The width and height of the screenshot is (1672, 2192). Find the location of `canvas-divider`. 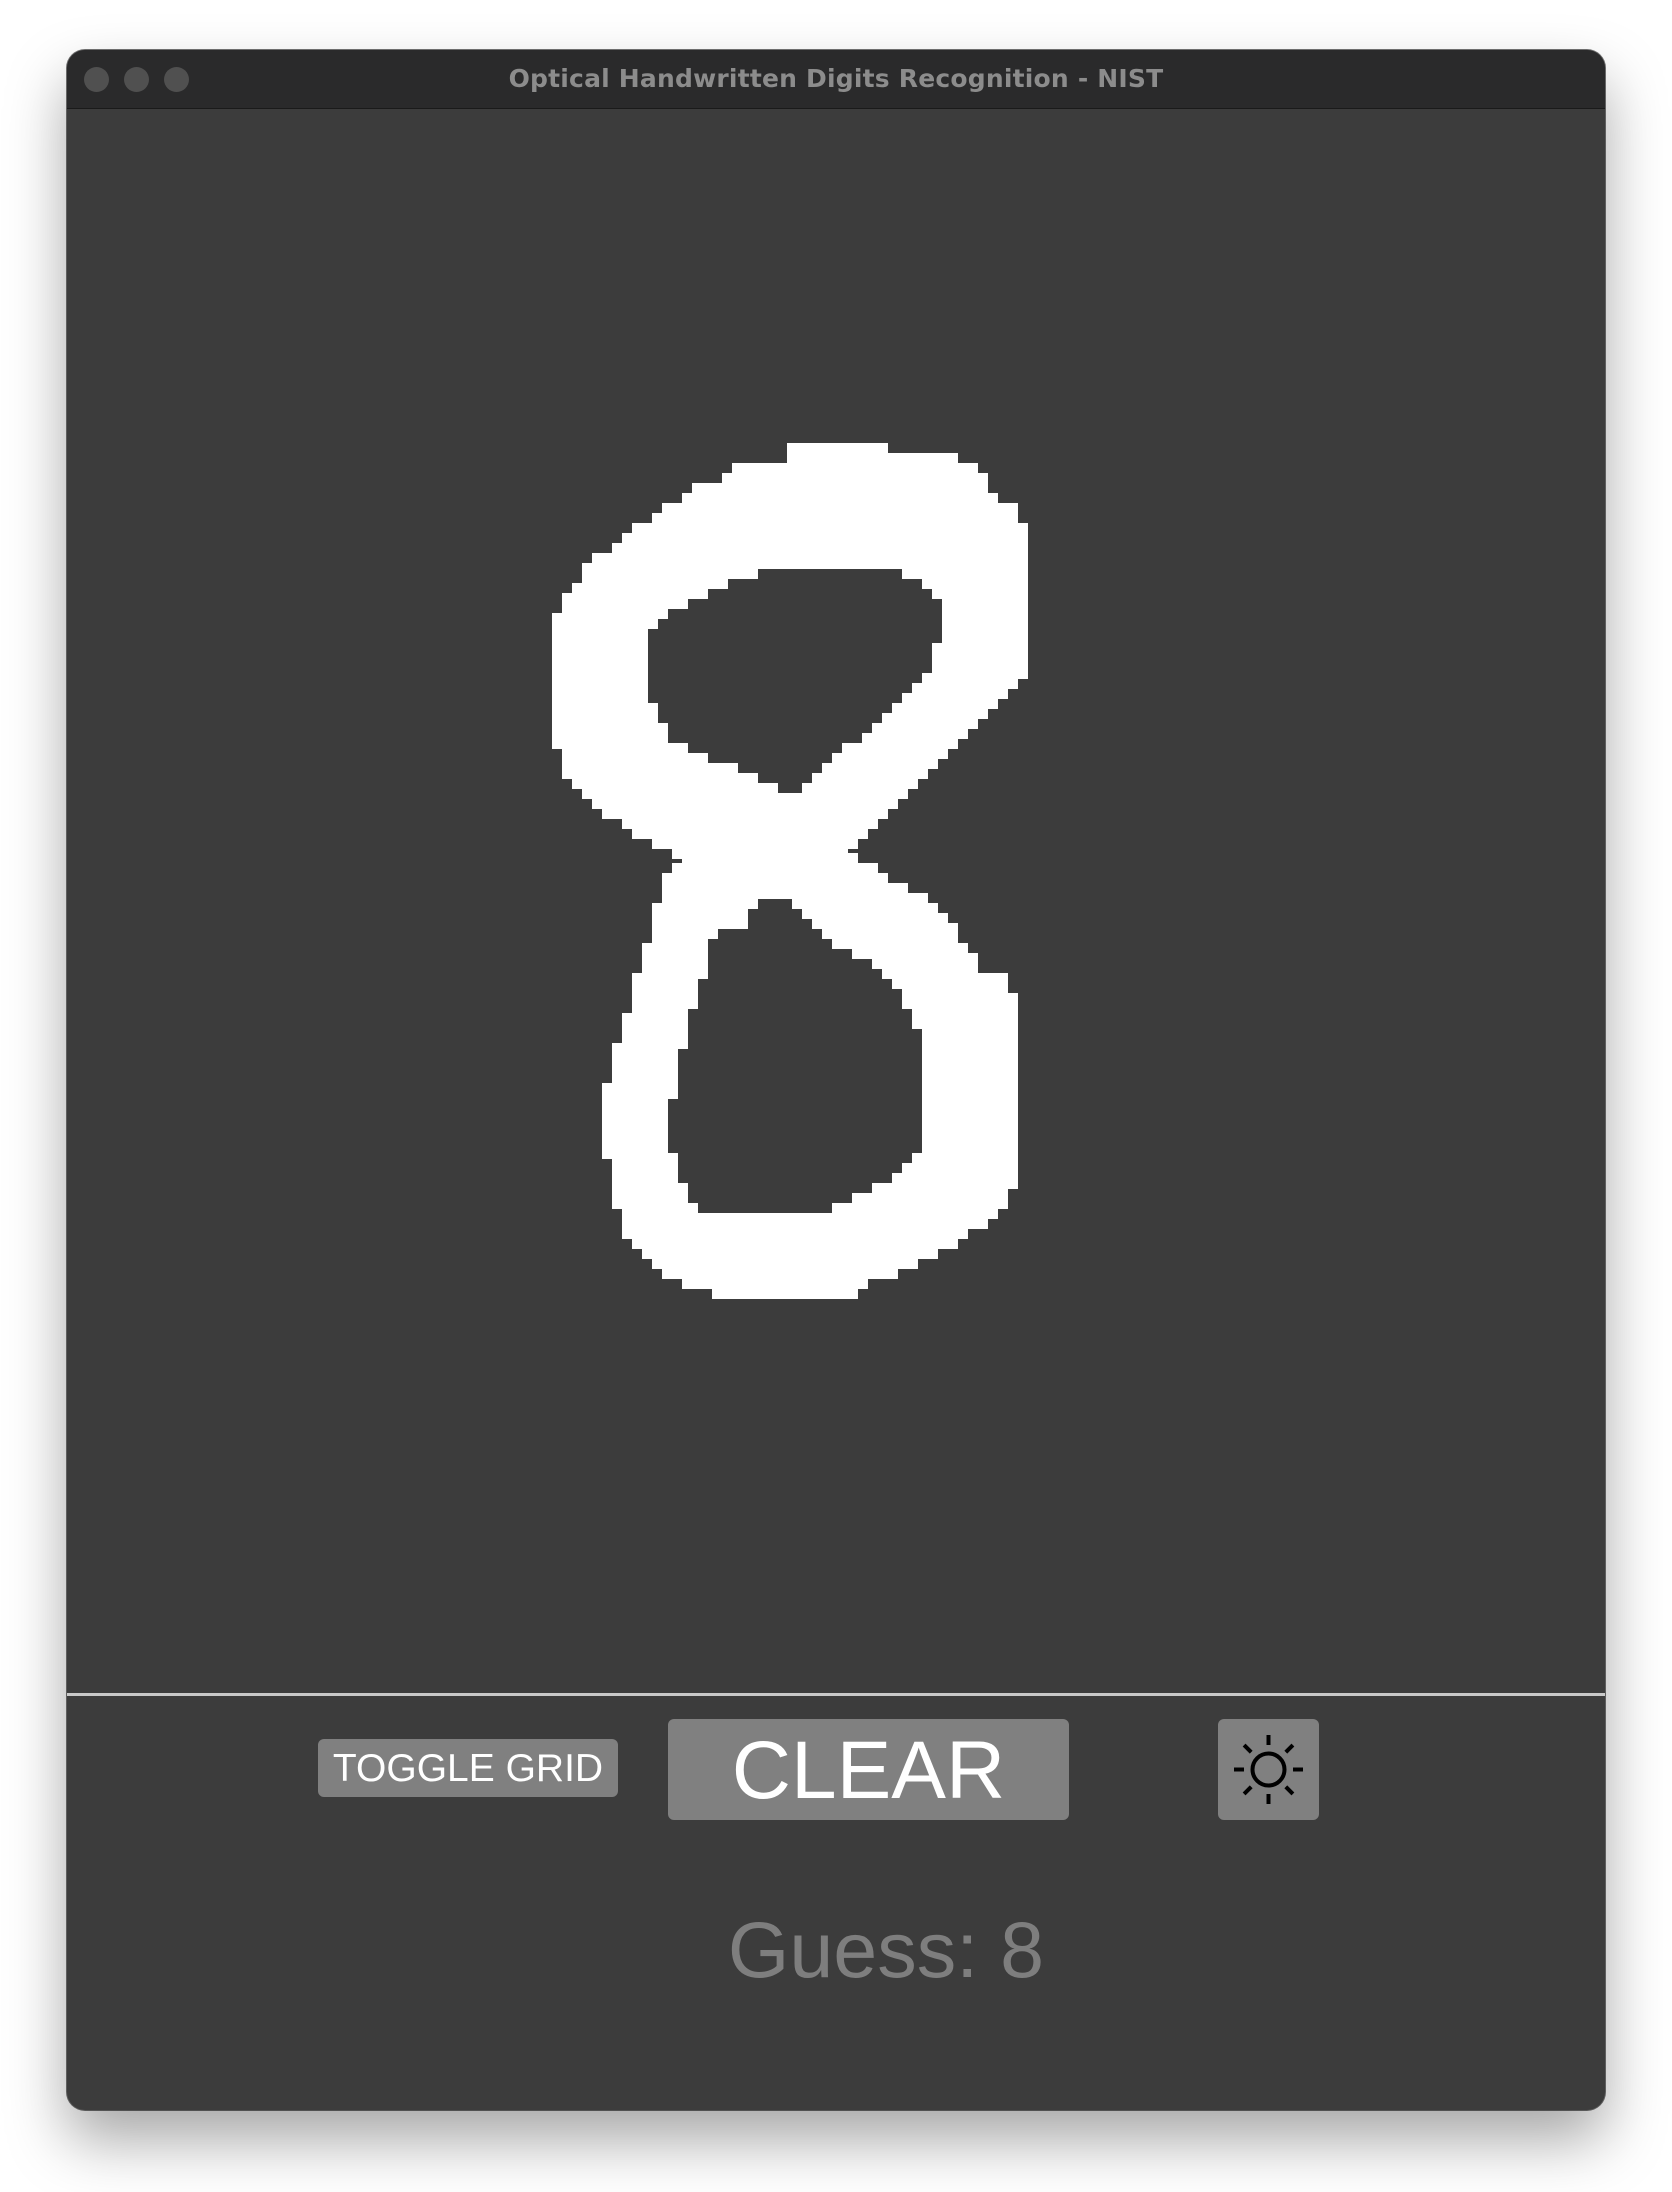

canvas-divider is located at coordinates (836, 1694).